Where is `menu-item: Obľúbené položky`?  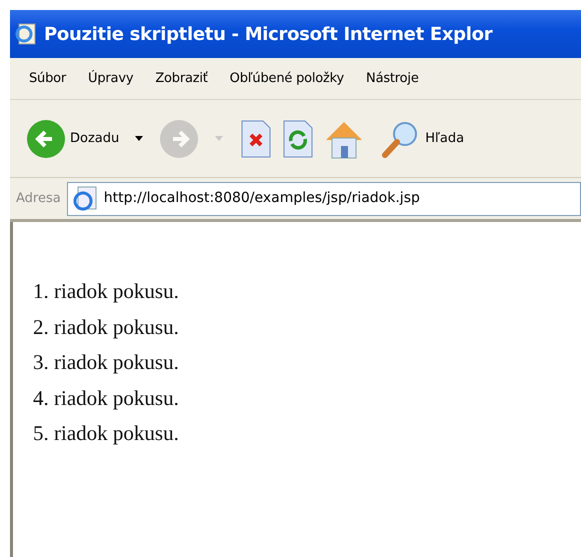
menu-item: Obľúbené položky is located at coordinates (287, 78).